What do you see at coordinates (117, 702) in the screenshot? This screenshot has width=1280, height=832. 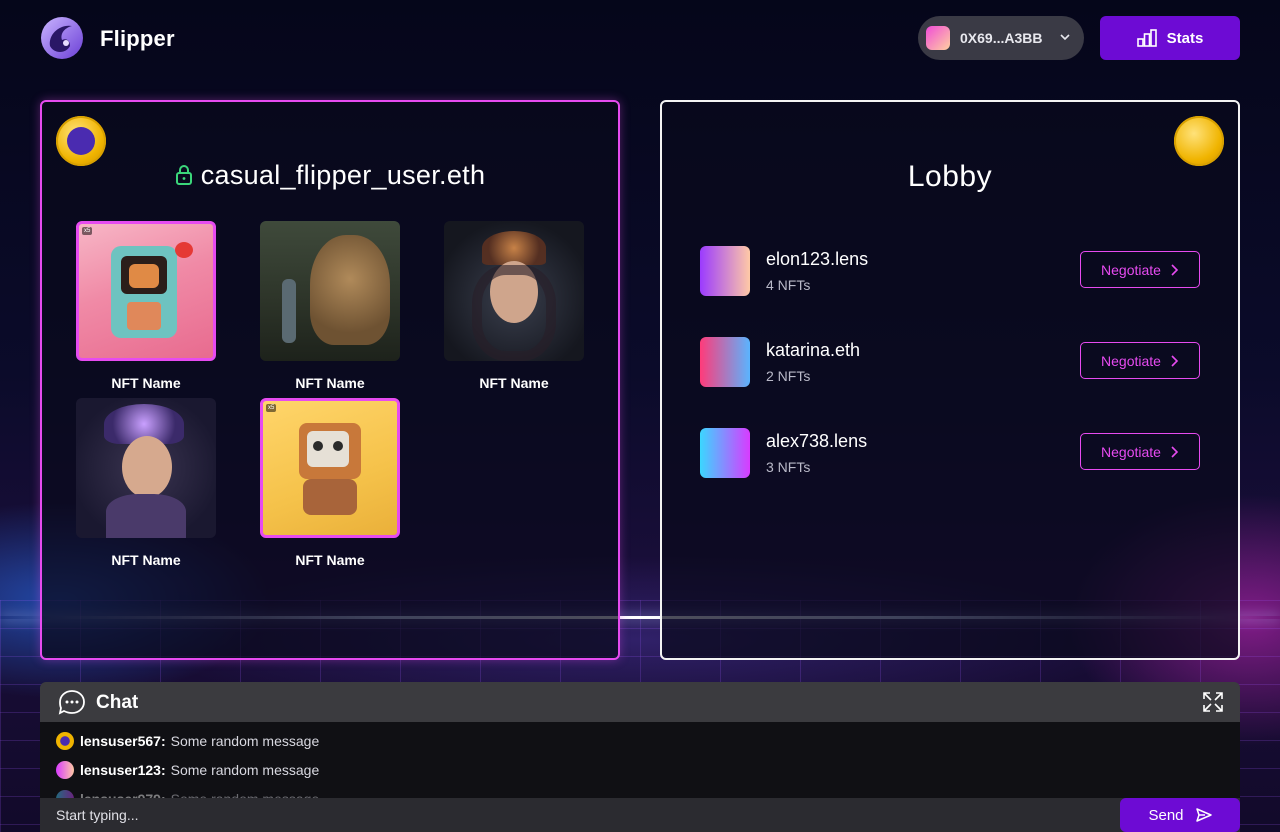 I see `chat-title: Chat` at bounding box center [117, 702].